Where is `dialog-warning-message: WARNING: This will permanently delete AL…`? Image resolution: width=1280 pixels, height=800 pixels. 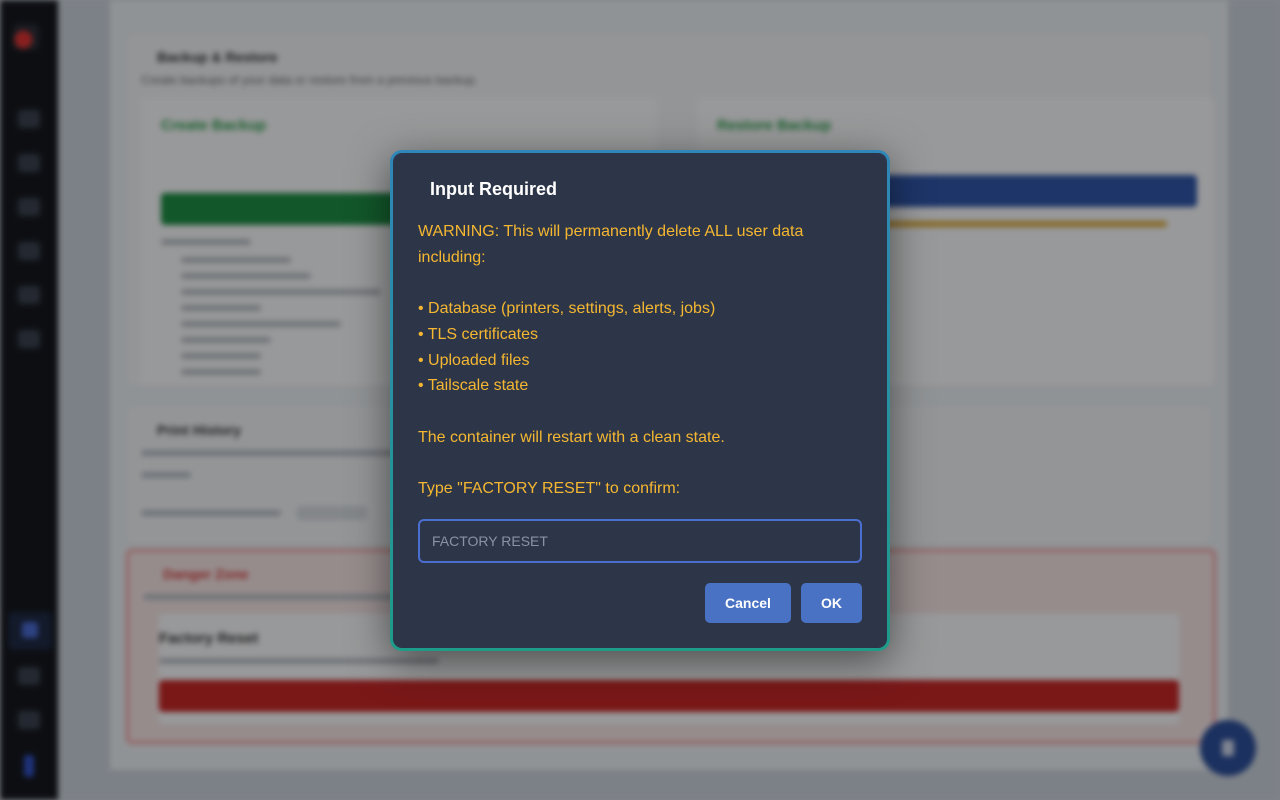
dialog-warning-message: WARNING: This will permanently delete AL… is located at coordinates (611, 360).